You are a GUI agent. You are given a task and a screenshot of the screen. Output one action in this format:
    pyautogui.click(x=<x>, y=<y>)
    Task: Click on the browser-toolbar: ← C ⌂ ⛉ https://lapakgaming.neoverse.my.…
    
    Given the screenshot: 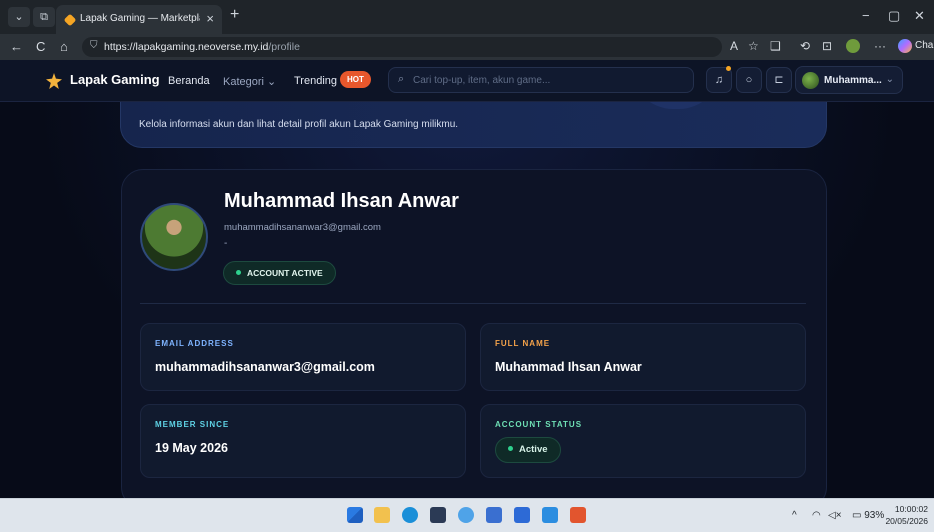 What is the action you would take?
    pyautogui.click(x=467, y=47)
    